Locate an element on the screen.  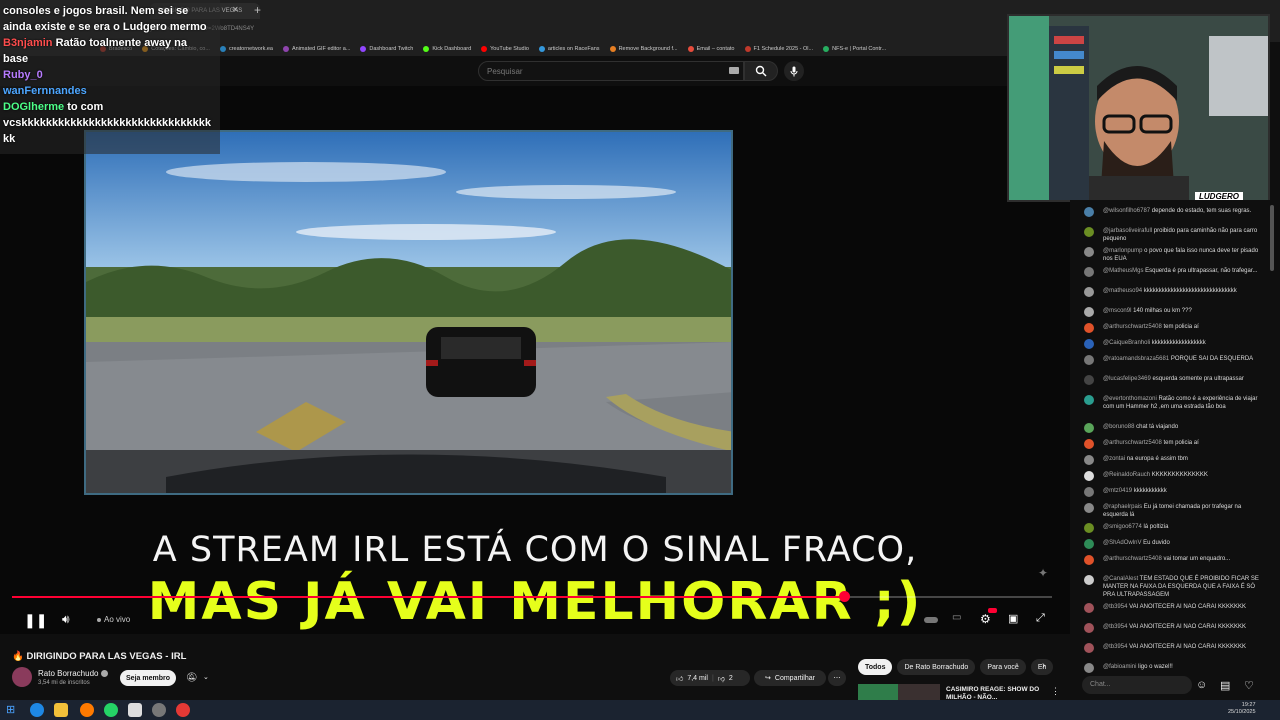
settings-app-icon is located at coordinates (159, 710).